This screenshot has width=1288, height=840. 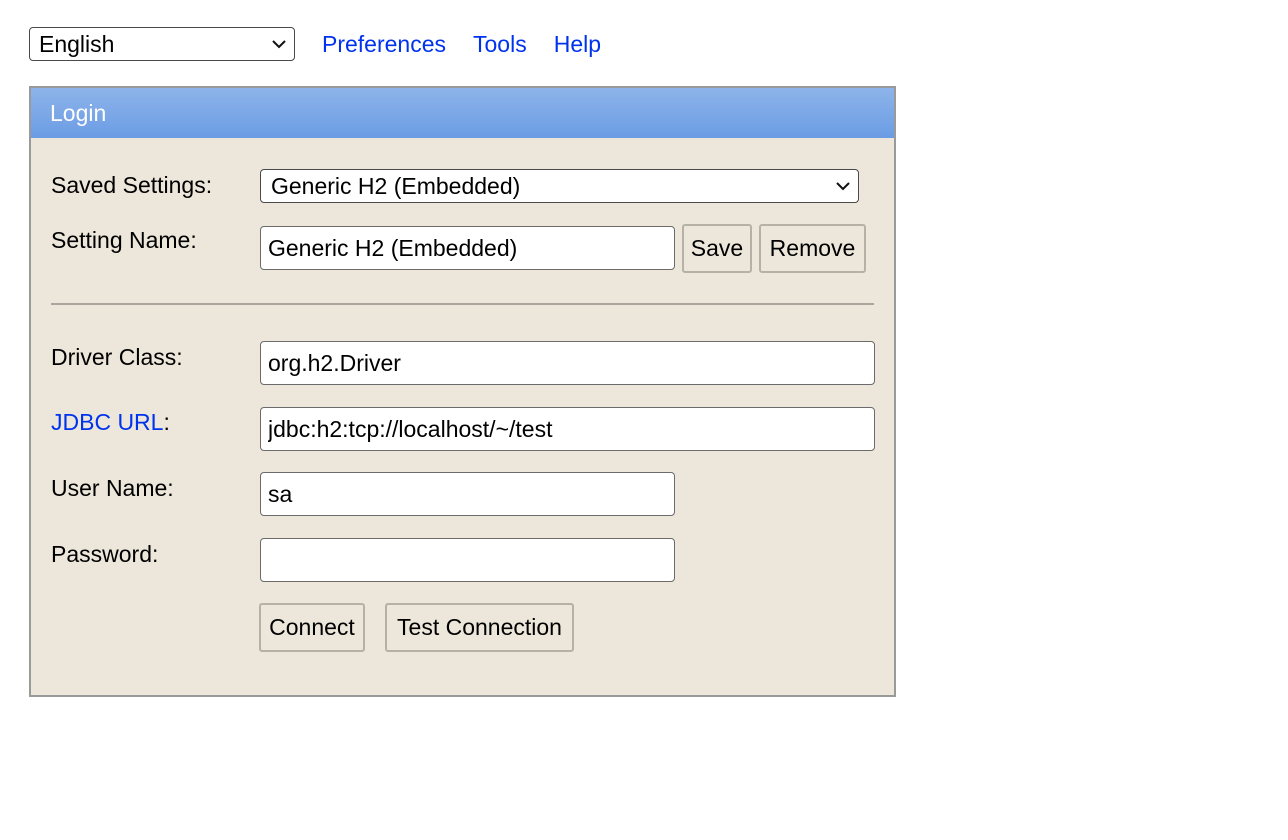 What do you see at coordinates (77, 44) in the screenshot?
I see `language-select-value: English` at bounding box center [77, 44].